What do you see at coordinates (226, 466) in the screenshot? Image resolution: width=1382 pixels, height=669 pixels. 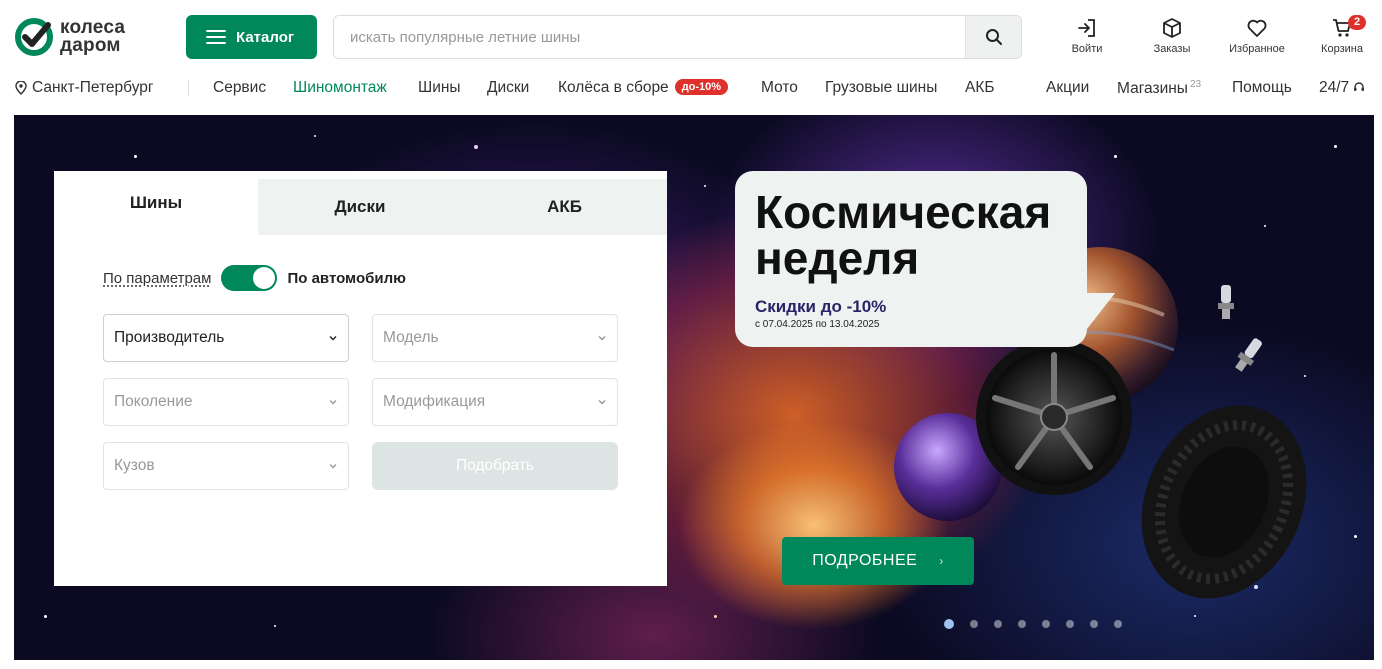 I see `body-select: Кузов` at bounding box center [226, 466].